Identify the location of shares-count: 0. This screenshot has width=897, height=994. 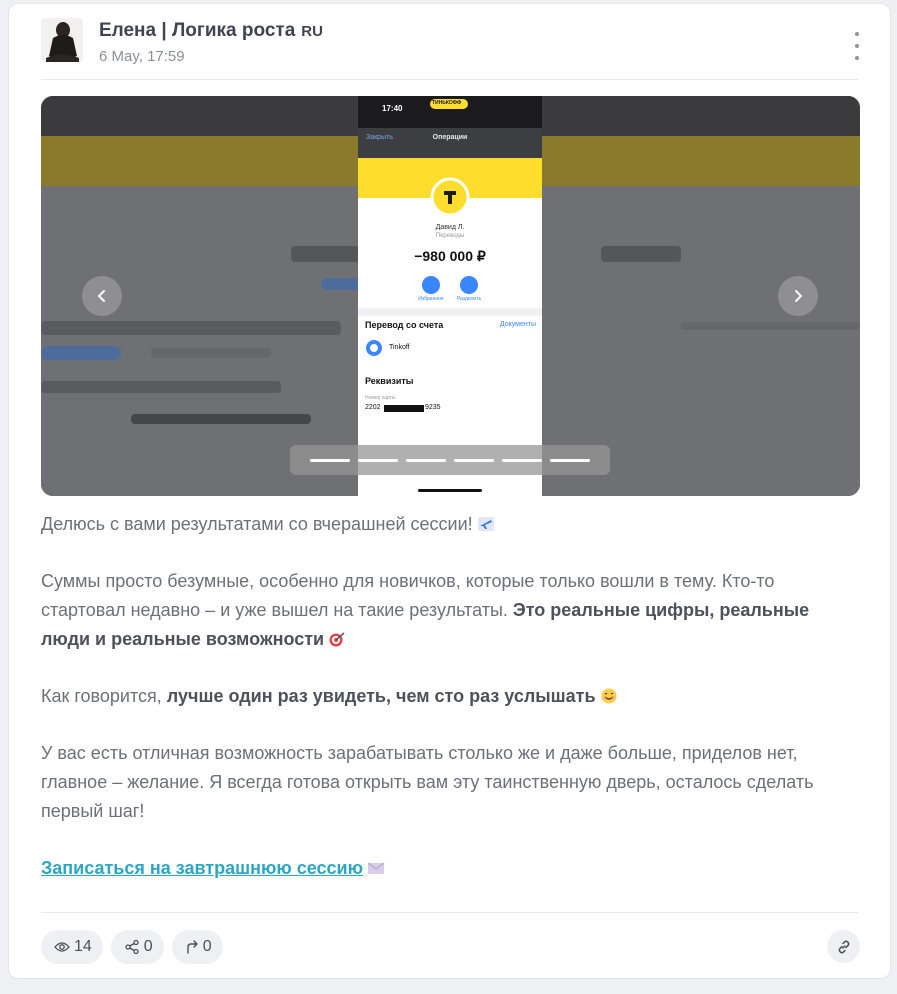
(148, 946).